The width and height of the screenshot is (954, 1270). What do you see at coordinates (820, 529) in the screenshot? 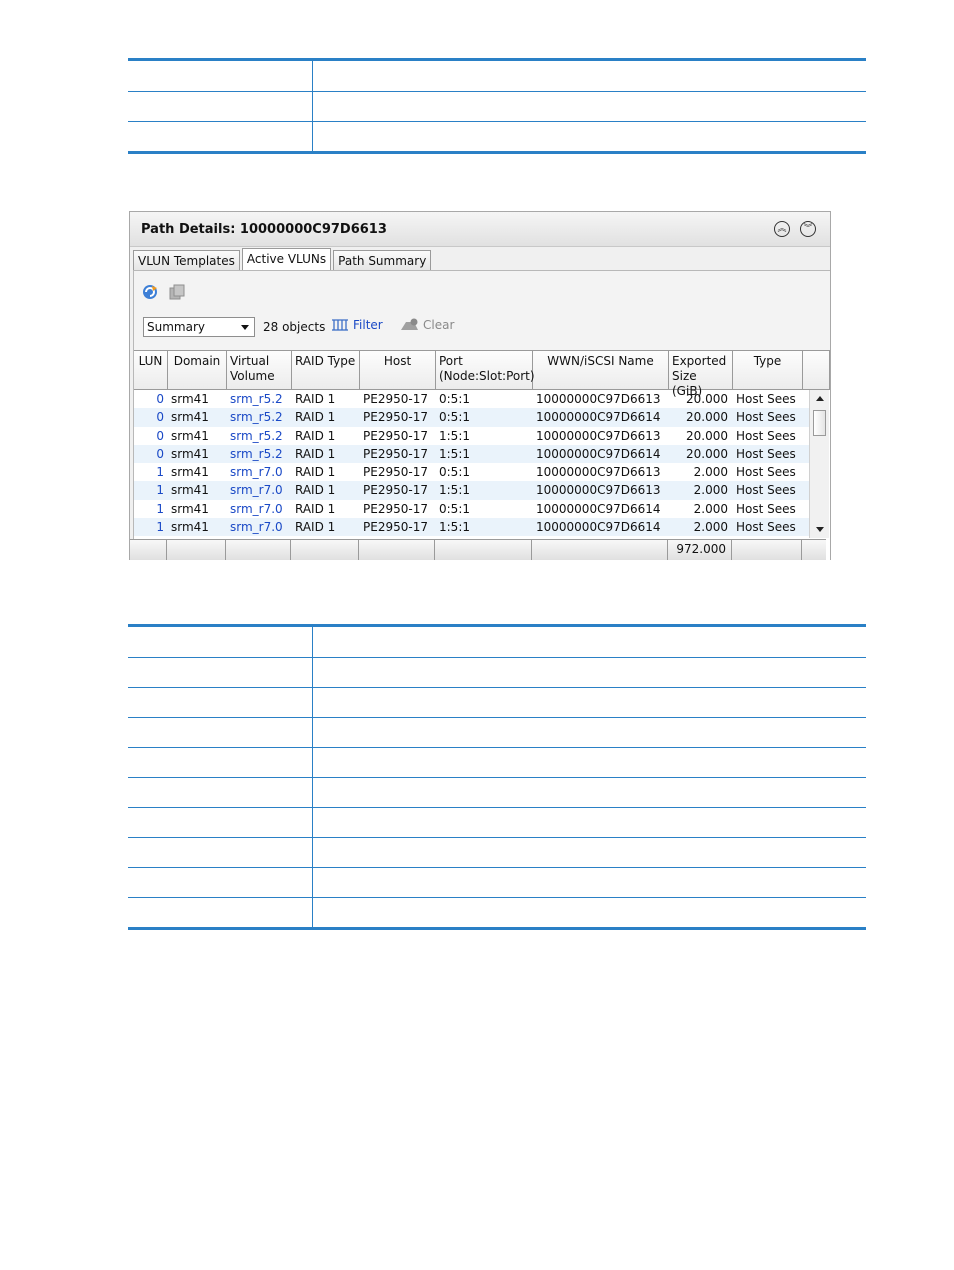
I see `scroll-down-icon` at bounding box center [820, 529].